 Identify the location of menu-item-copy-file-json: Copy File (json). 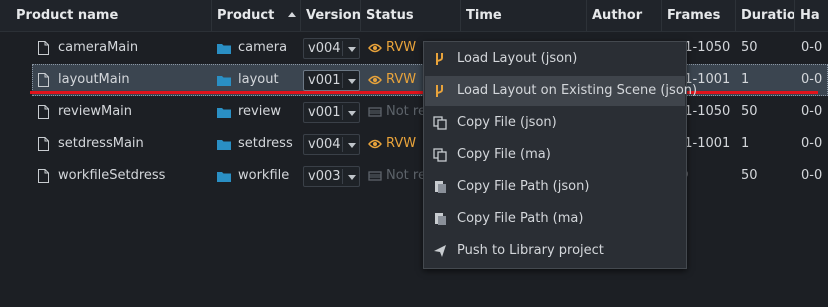
(555, 123).